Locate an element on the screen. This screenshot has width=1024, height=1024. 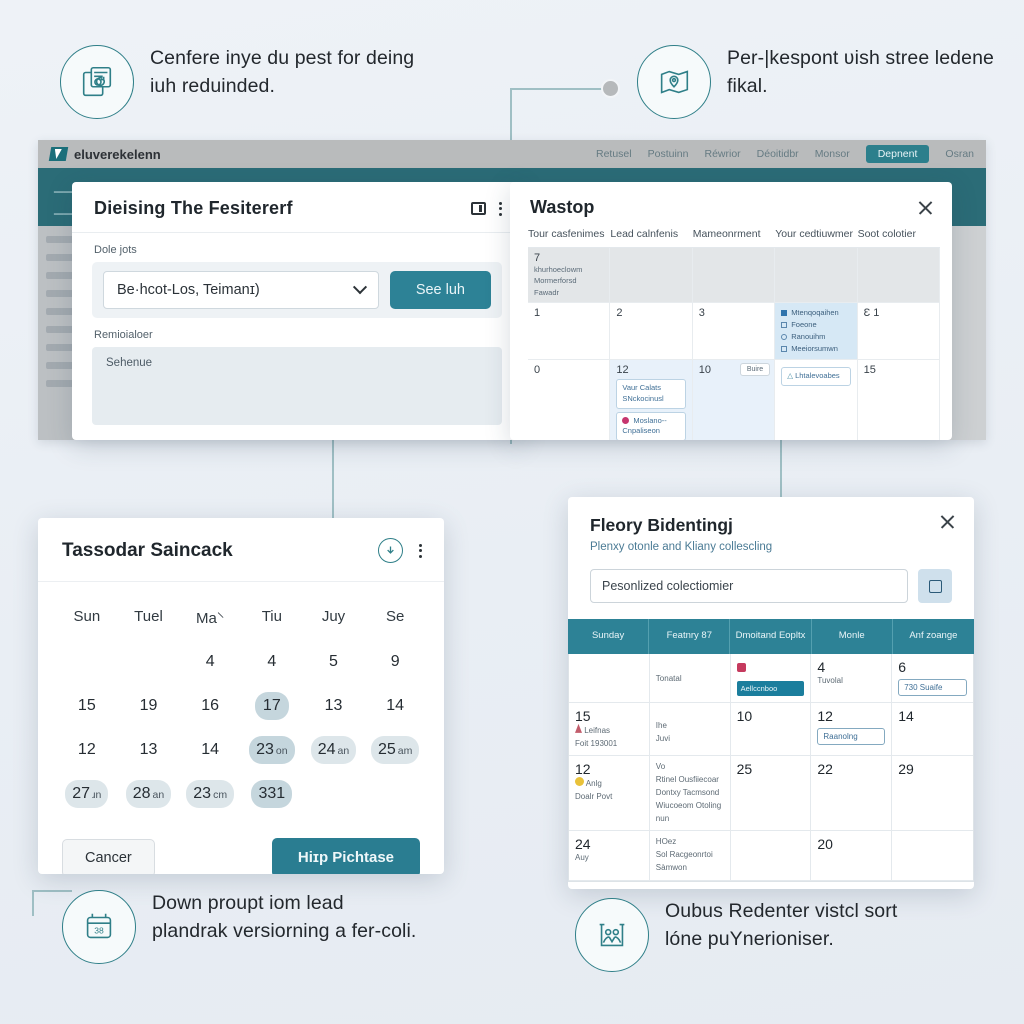
table-cell: Tonatal is located at coordinates (690, 677).